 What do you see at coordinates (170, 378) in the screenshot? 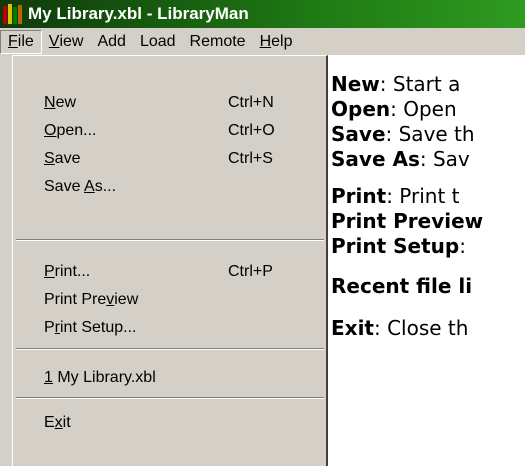
I see `menu-item-recent-file: 1 My Library.xbl` at bounding box center [170, 378].